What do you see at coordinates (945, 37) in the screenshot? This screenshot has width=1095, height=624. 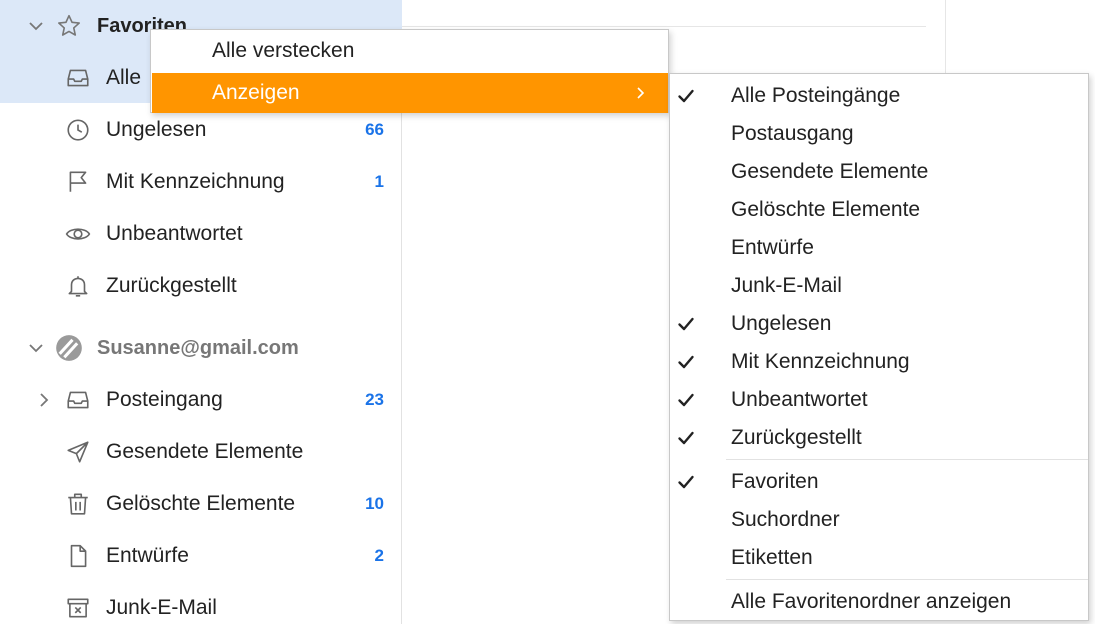 I see `content-vertical-divider` at bounding box center [945, 37].